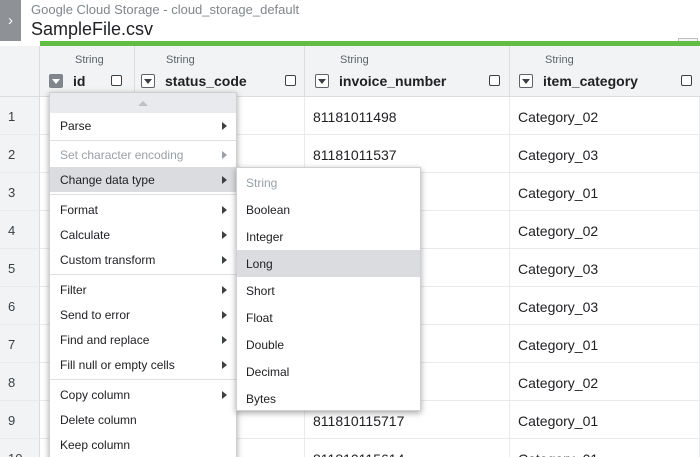 The height and width of the screenshot is (457, 700). What do you see at coordinates (95, 315) in the screenshot?
I see `menu-item-label: Send to error` at bounding box center [95, 315].